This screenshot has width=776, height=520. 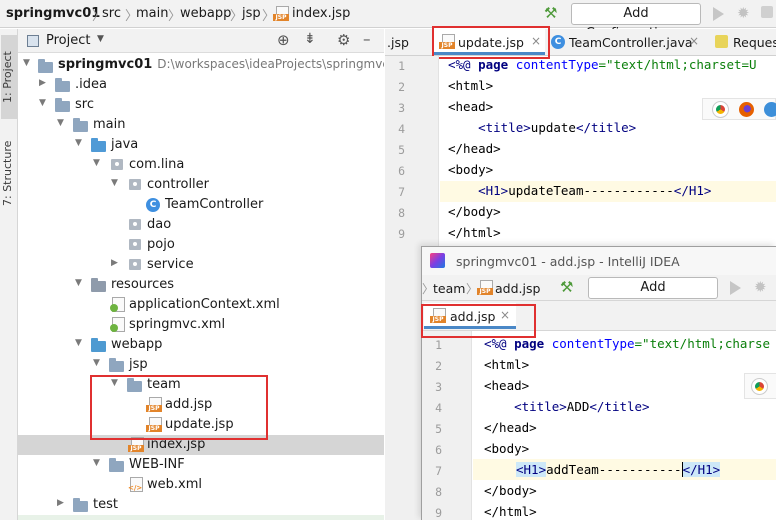 What do you see at coordinates (201, 305) in the screenshot?
I see `tree-item-applicationcontext: applicationContext.xml` at bounding box center [201, 305].